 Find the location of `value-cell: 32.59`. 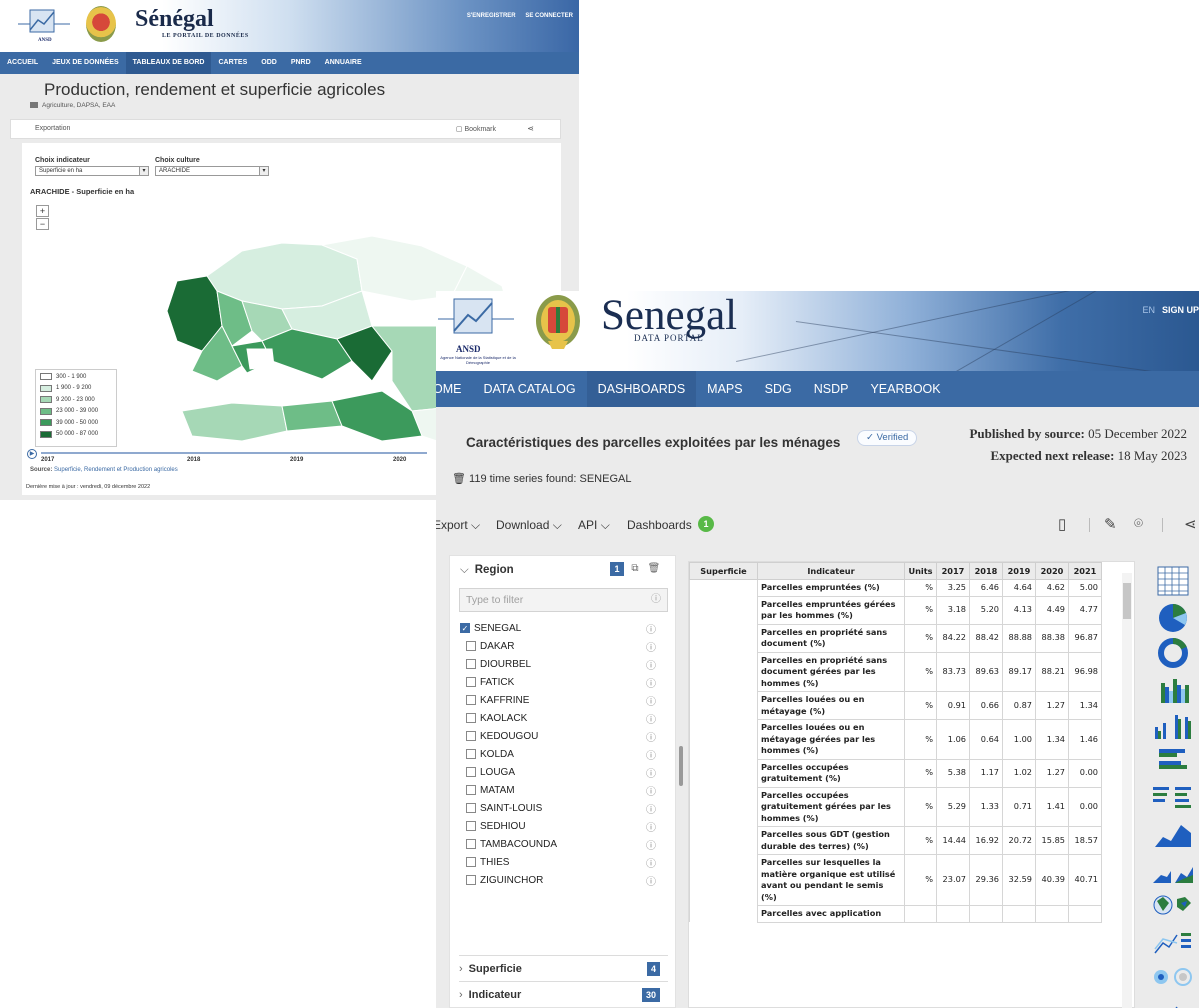

value-cell: 32.59 is located at coordinates (1019, 880).